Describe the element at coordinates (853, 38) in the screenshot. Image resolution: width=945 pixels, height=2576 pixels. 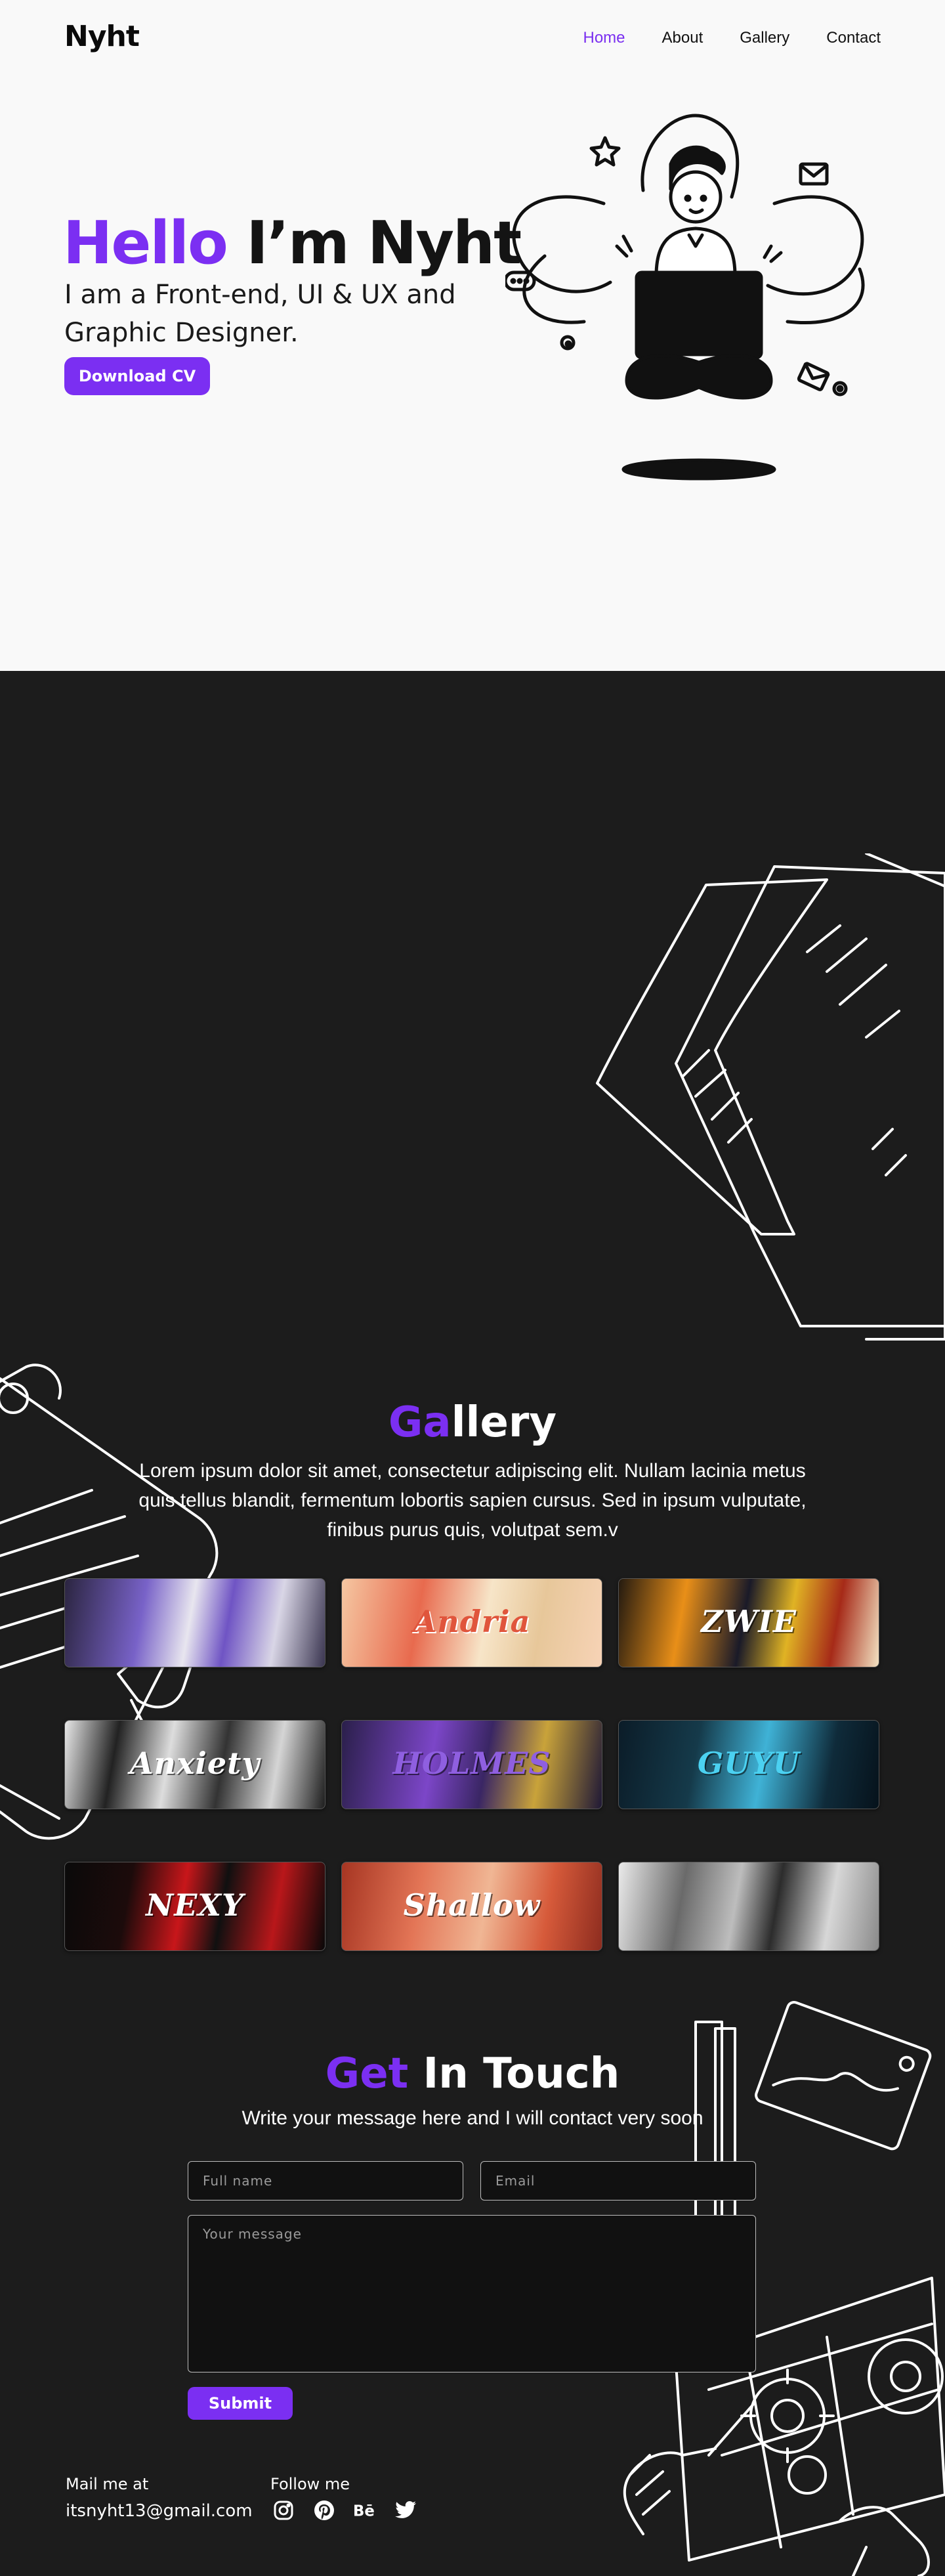
I see `nav-contact: Contact` at that location.